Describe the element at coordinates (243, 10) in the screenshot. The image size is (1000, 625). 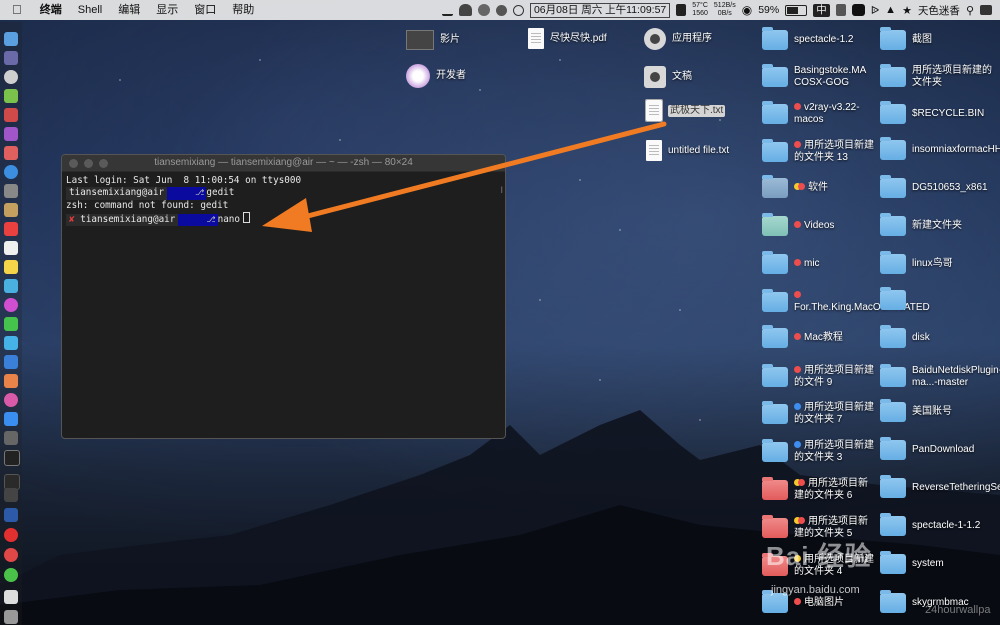
I see `menu-help: 帮助` at that location.